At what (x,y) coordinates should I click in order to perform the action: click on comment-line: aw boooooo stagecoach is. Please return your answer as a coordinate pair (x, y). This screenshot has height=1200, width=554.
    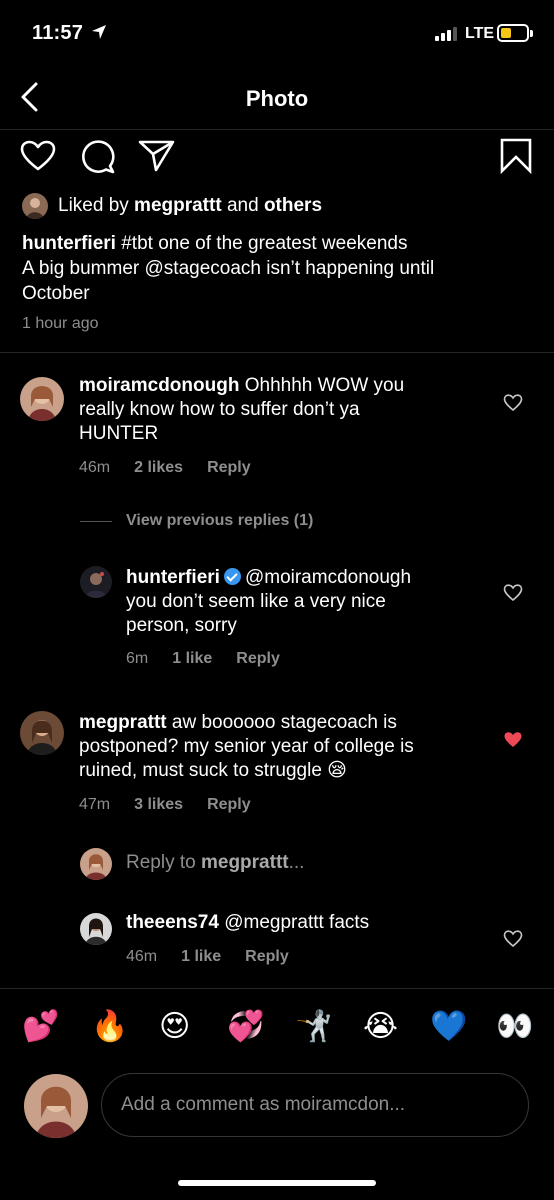
    Looking at the image, I should click on (281, 722).